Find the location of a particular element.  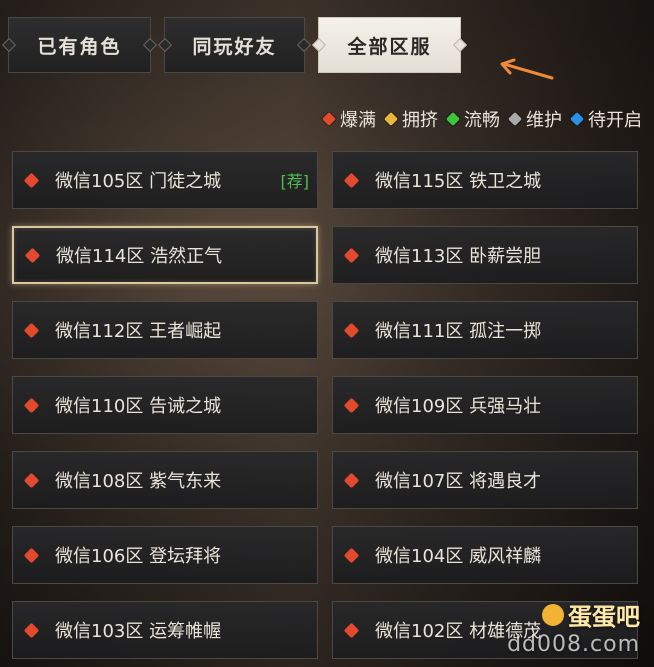

watermark-logo: 蛋蛋吧 dd008.com is located at coordinates (573, 627).